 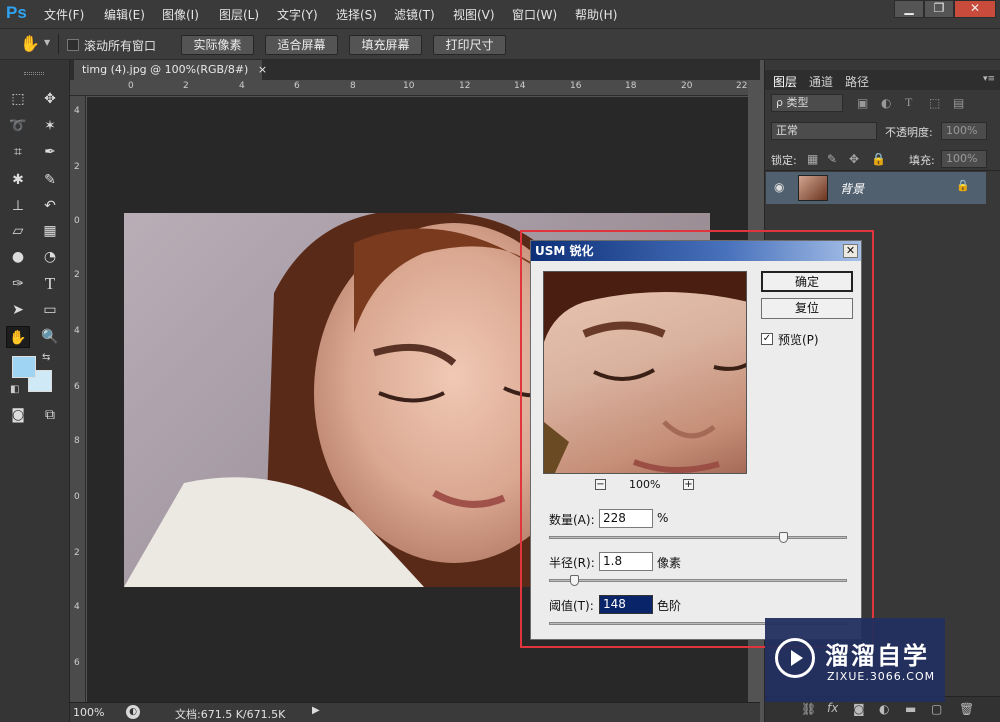 I want to click on filter-adjust-icon: ◐, so click(x=886, y=103).